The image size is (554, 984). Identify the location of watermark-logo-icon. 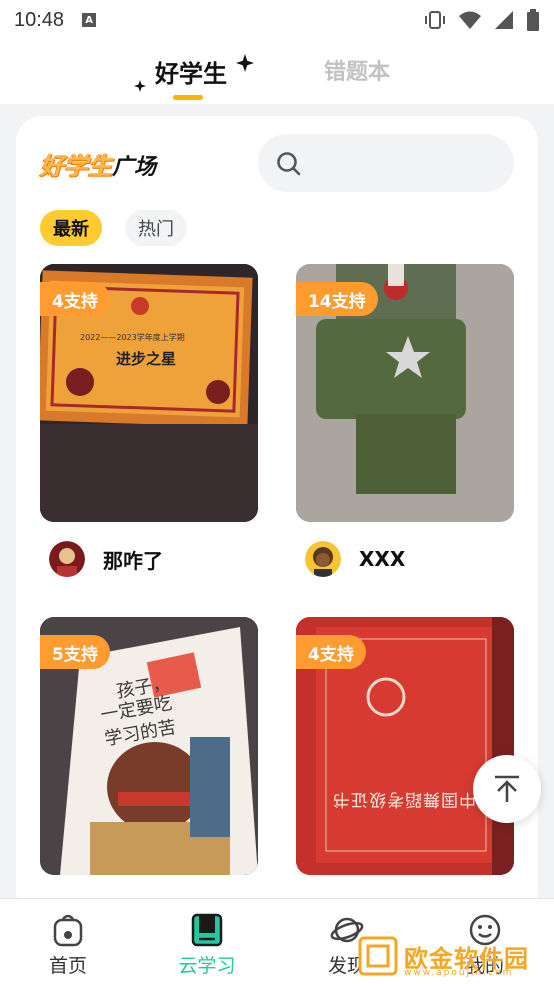
(378, 956).